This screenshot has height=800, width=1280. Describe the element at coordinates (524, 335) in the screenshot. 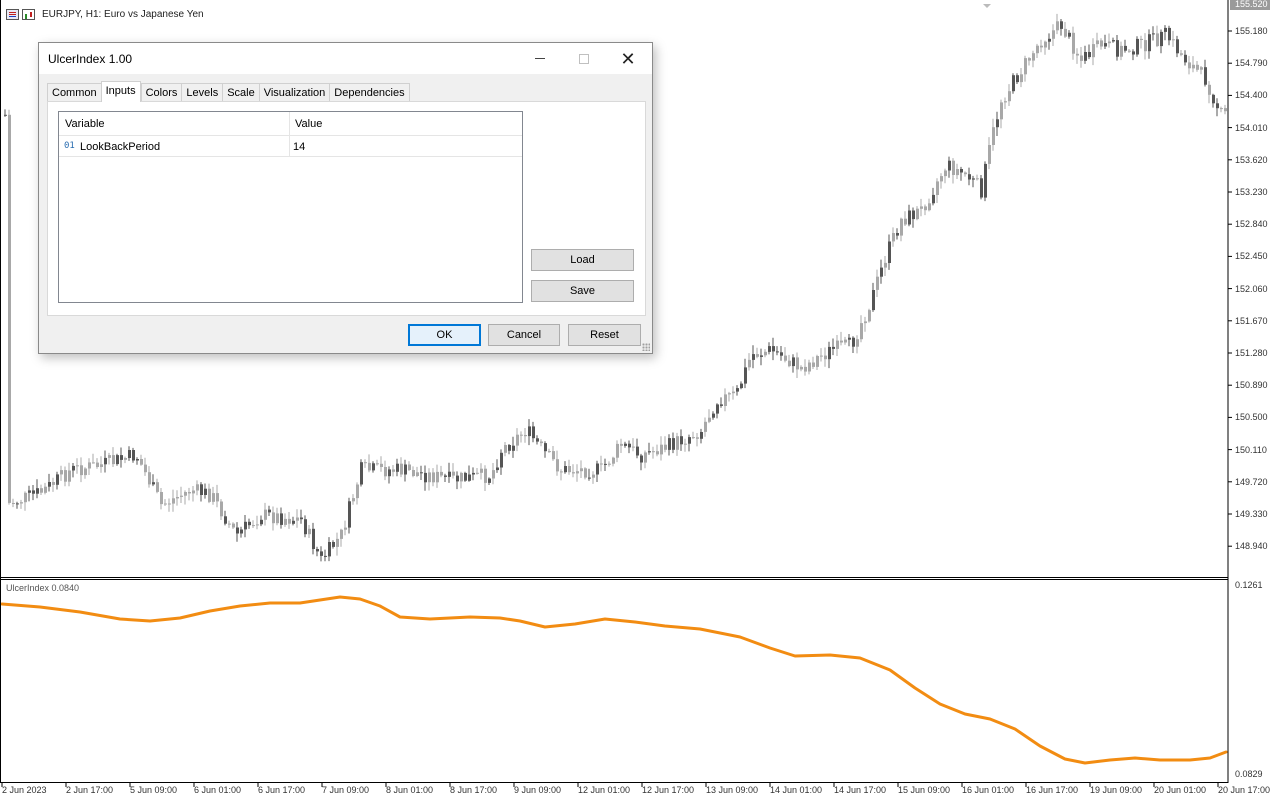

I see `cancel-button: Cancel` at that location.